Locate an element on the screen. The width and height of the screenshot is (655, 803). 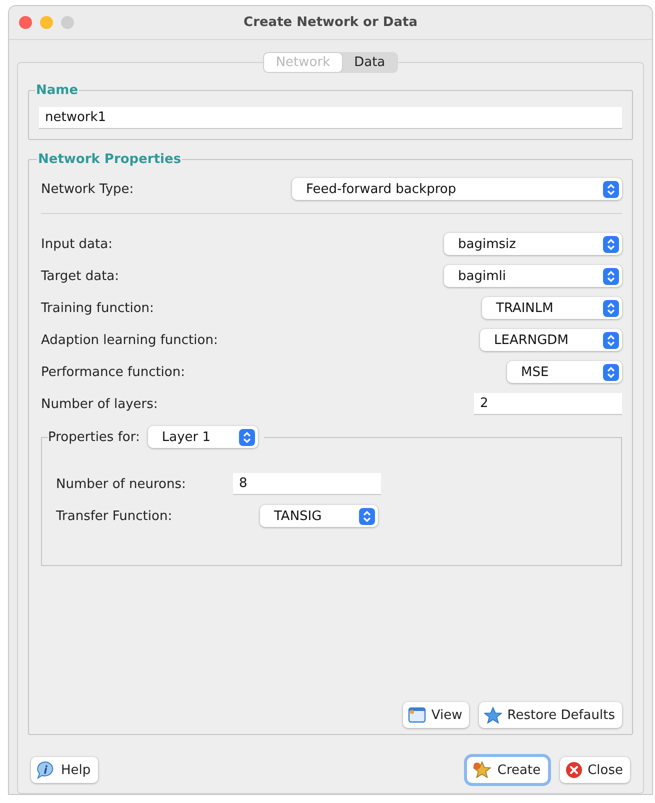
field-label: Transfer Function: is located at coordinates (115, 516).